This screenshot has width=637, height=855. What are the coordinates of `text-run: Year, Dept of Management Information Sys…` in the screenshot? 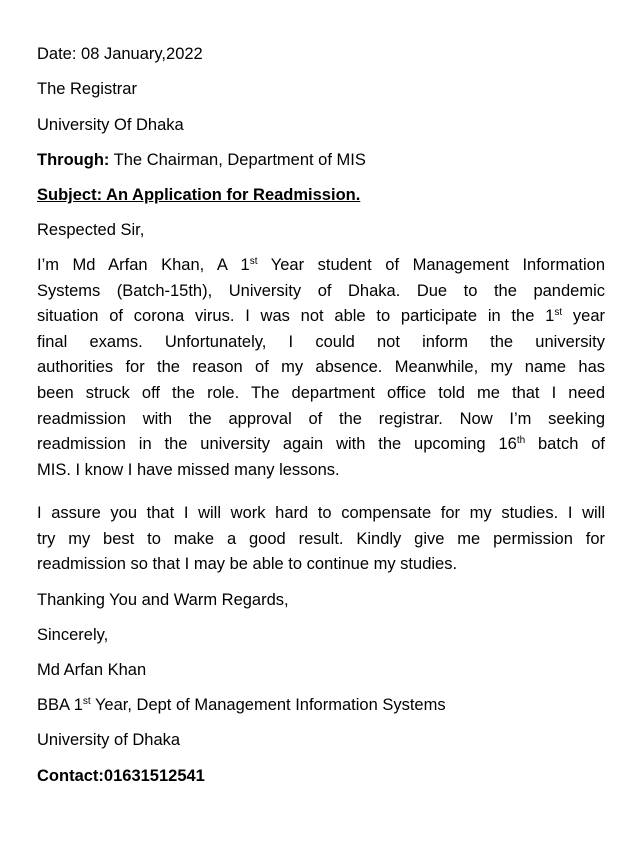 It's located at (268, 705).